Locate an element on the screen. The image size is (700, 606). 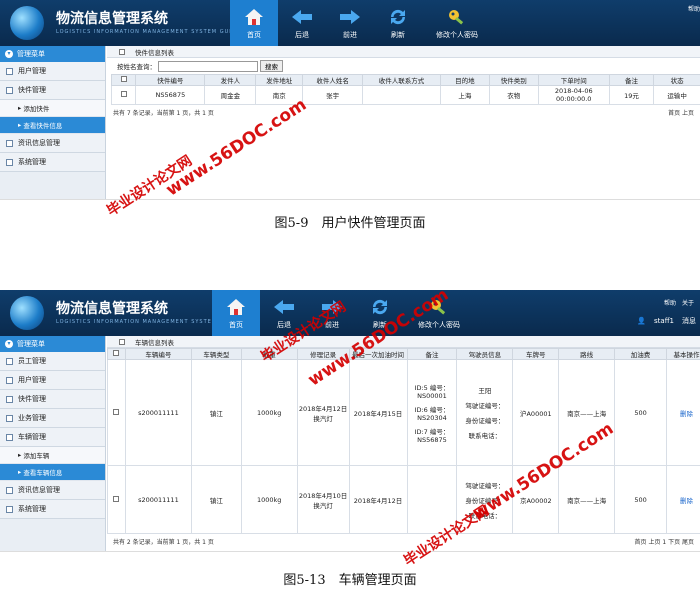
cell: 张宇 is located at coordinates (333, 95).